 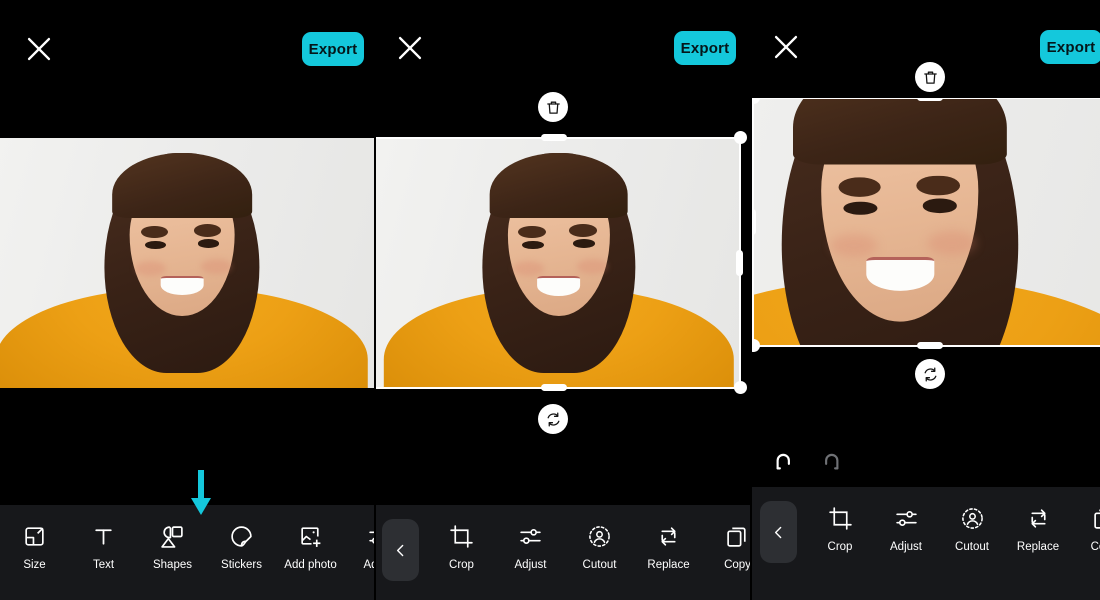 What do you see at coordinates (829, 460) in the screenshot?
I see `redo-icon` at bounding box center [829, 460].